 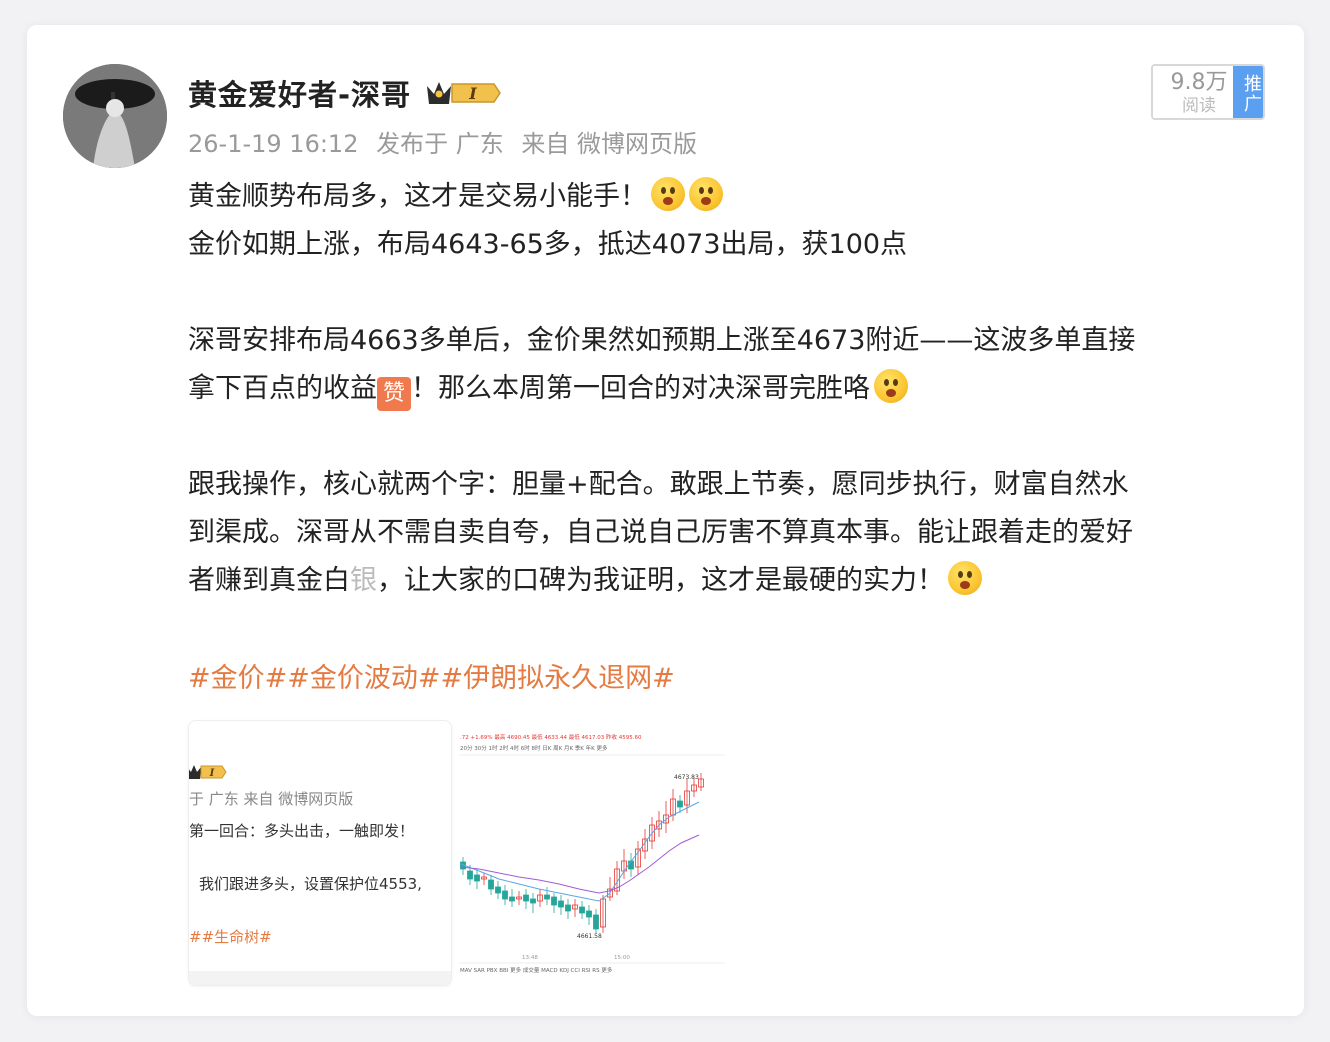 I want to click on chart-time-b: 15:00, so click(x=622, y=958).